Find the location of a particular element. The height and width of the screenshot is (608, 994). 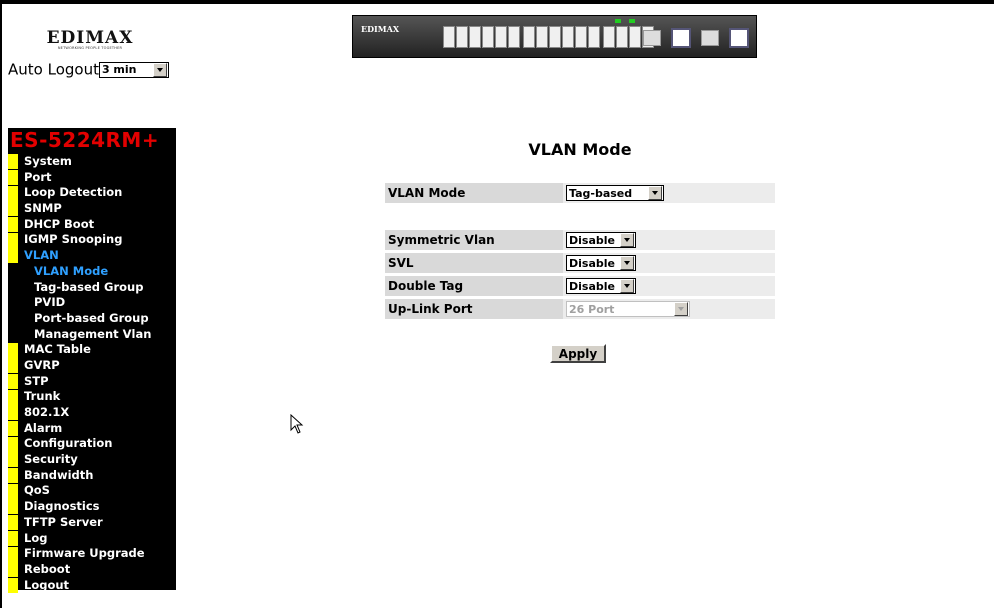

sidebar-item-firmware-upgrade: Firmware Upgrade is located at coordinates (92, 554).